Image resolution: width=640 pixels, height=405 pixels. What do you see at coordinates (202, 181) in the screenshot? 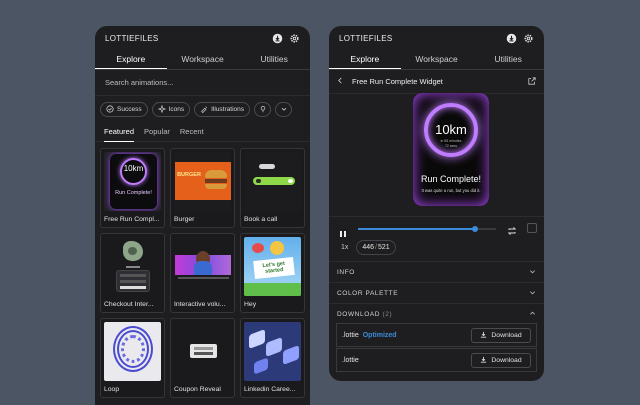
I see `thumbnail-burger: BURGER` at bounding box center [202, 181].